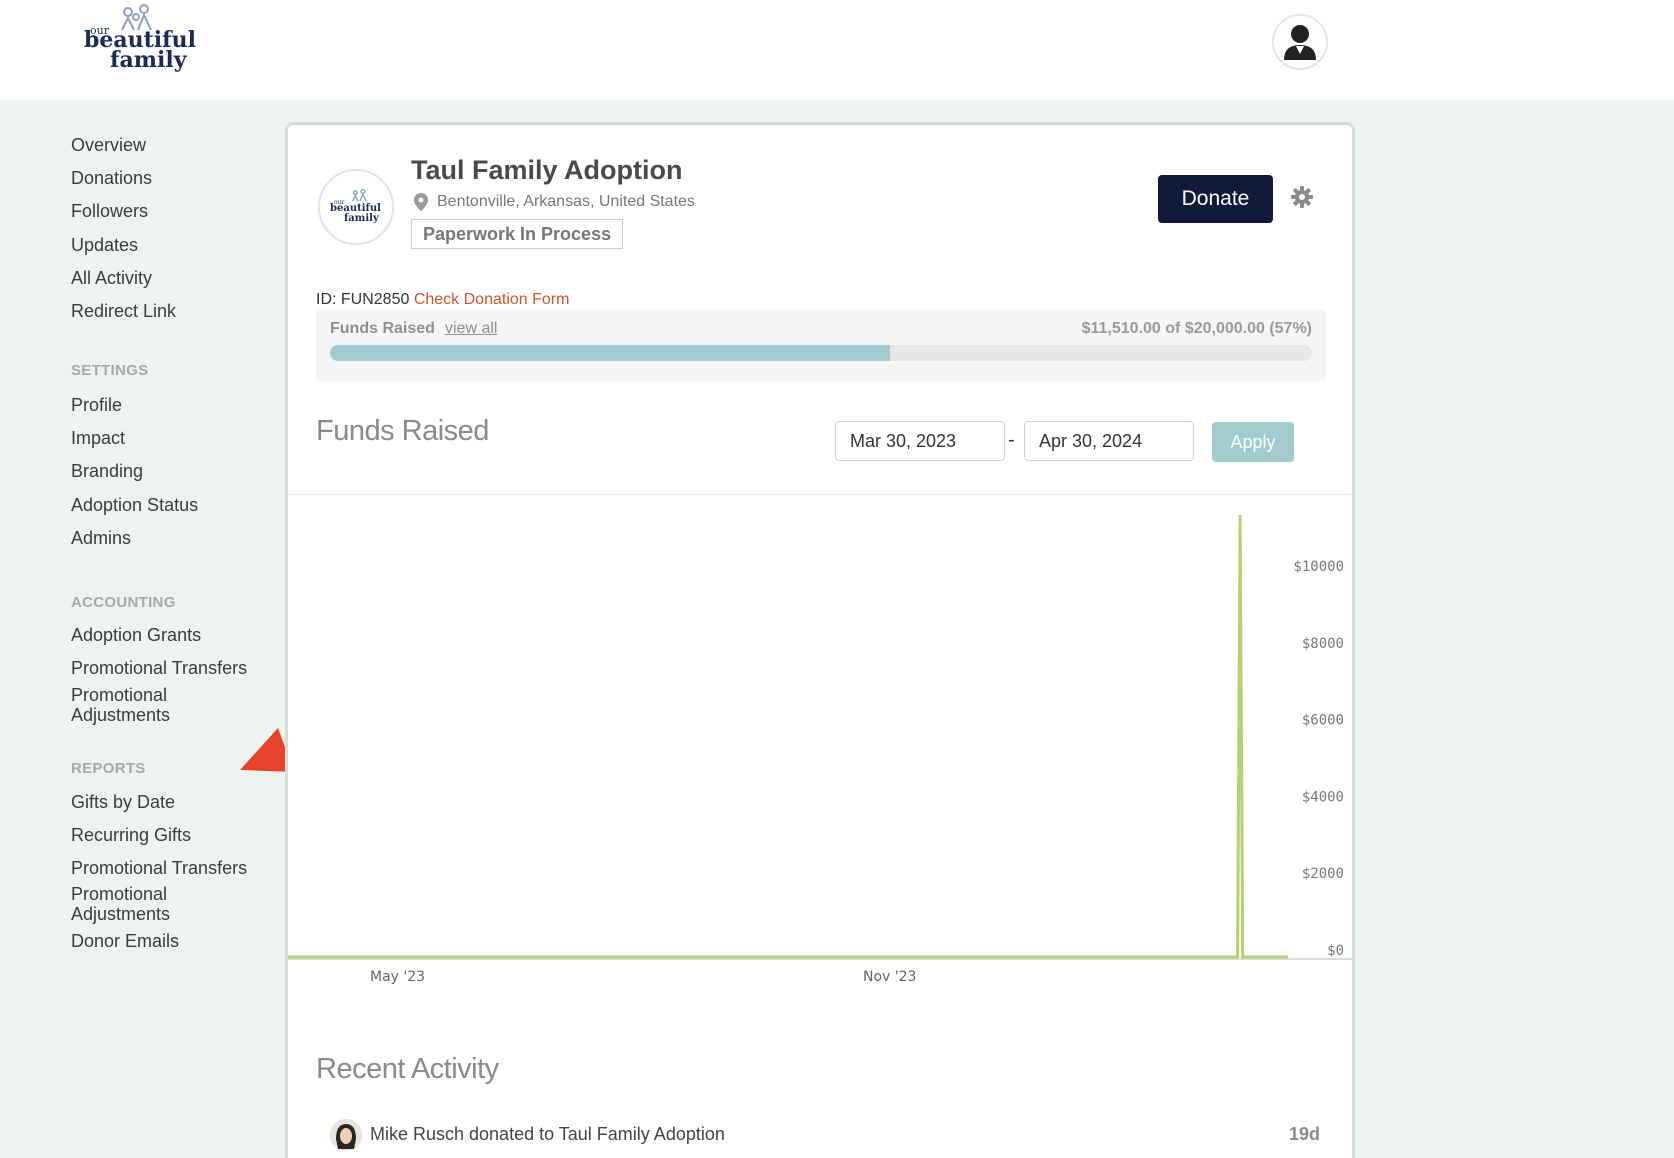  Describe the element at coordinates (123, 802) in the screenshot. I see `sidebar-item-gifts-by-date: Gifts by Date` at that location.